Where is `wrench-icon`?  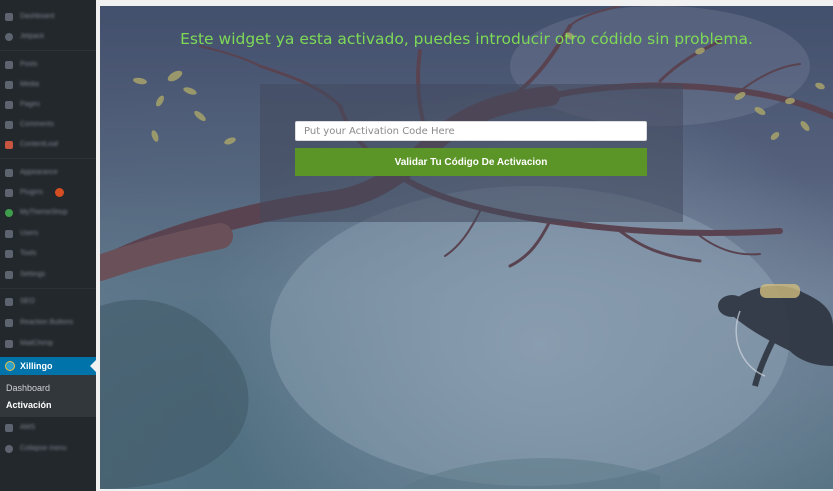
wrench-icon is located at coordinates (9, 254).